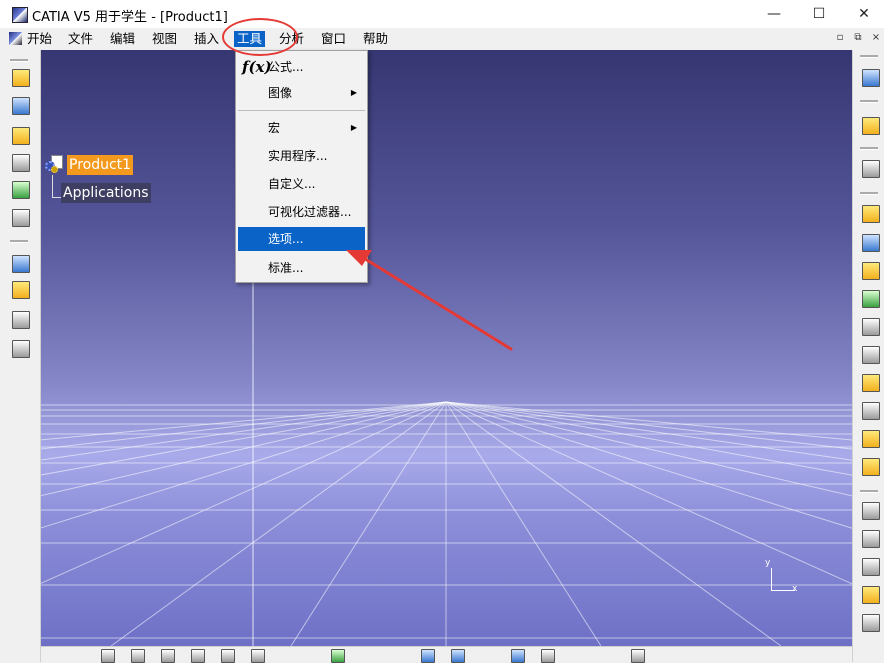 This screenshot has height=663, width=884. What do you see at coordinates (518, 656) in the screenshot?
I see `hide-show-bottom-icon` at bounding box center [518, 656].